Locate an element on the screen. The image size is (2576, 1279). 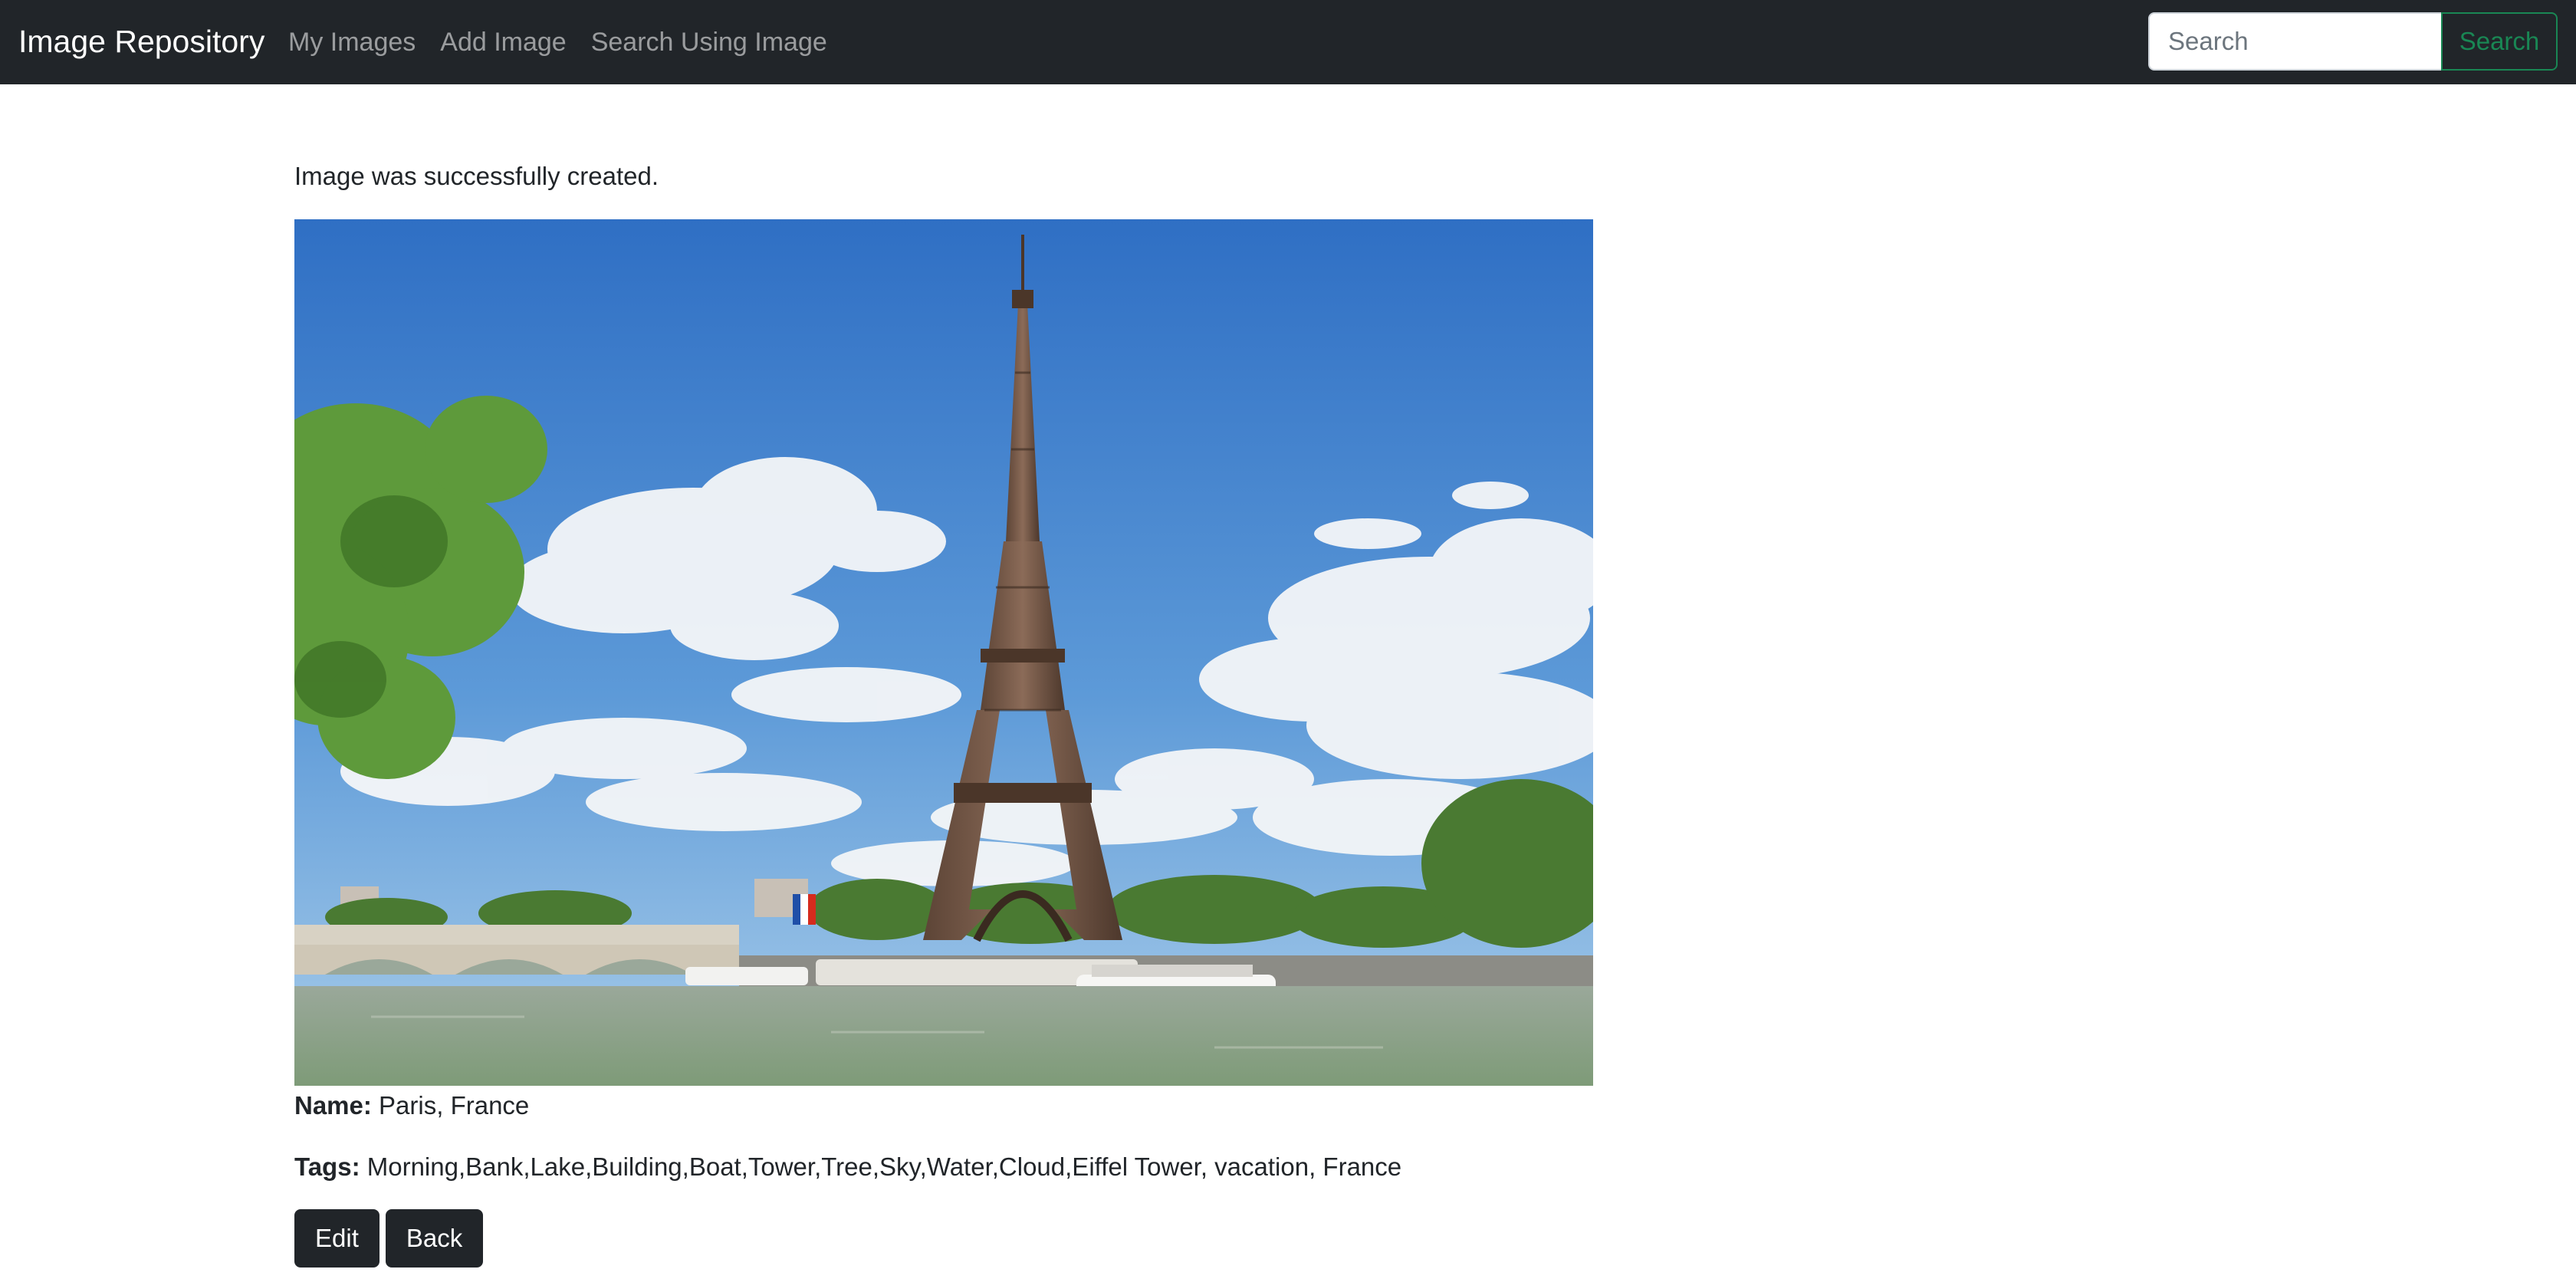
search-form: Search is located at coordinates (2353, 41).